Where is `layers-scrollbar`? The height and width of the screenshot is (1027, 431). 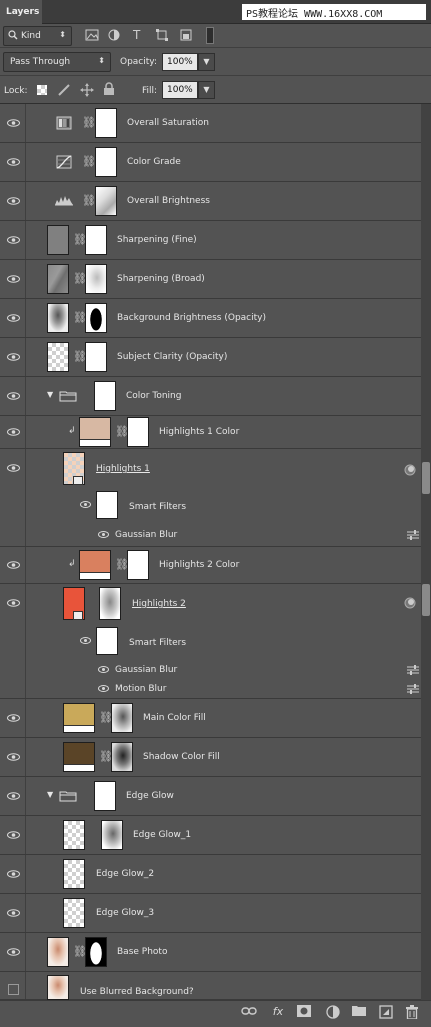
layers-scrollbar is located at coordinates (426, 553).